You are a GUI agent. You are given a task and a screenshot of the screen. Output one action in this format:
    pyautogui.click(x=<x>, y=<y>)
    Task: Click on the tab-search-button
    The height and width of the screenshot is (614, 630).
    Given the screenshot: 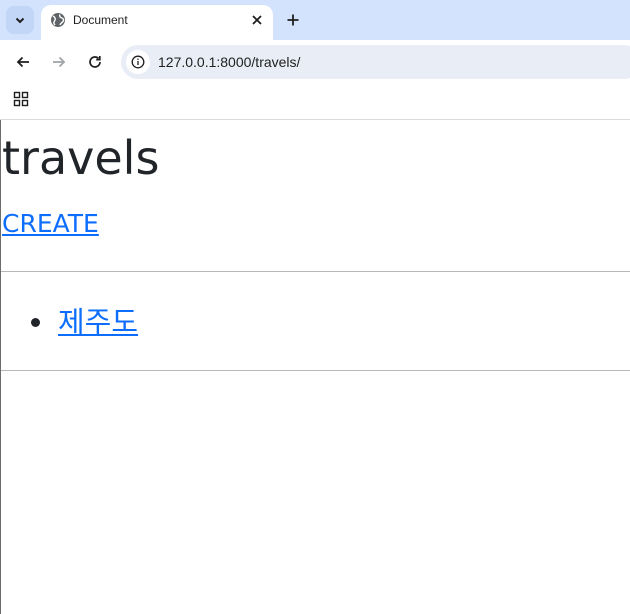 What is the action you would take?
    pyautogui.click(x=20, y=20)
    